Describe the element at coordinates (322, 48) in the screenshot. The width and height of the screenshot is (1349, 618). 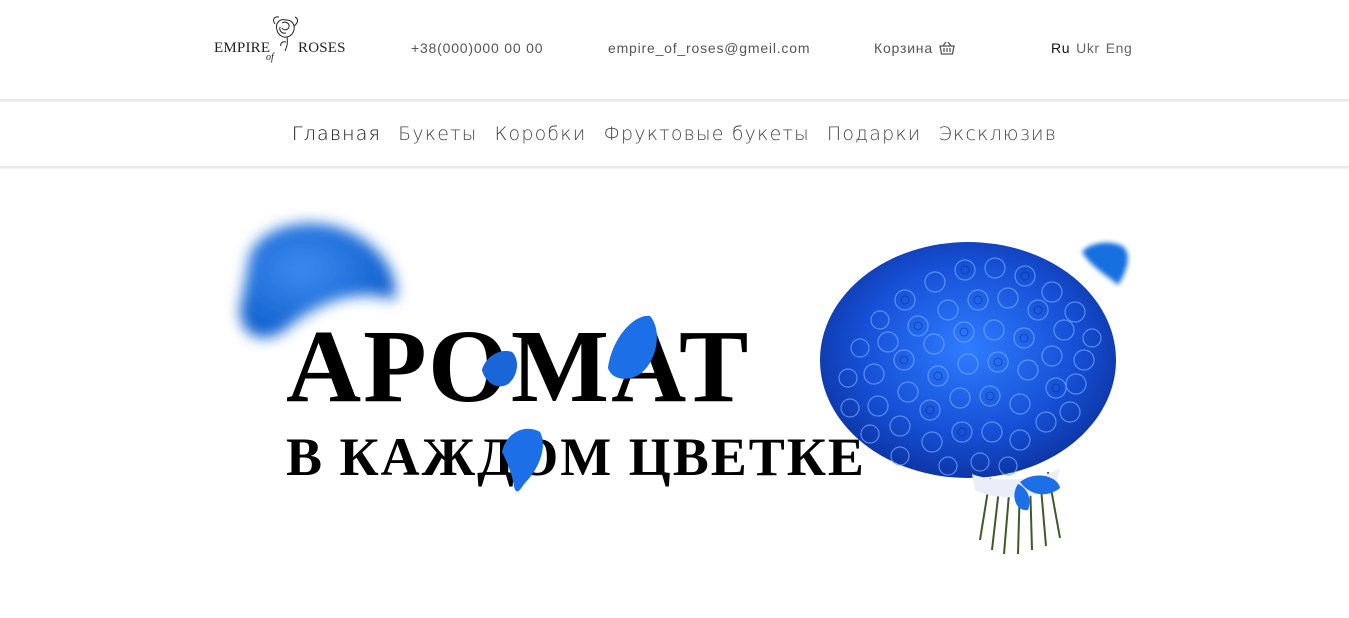
I see `logo-text-roses: ROSES` at that location.